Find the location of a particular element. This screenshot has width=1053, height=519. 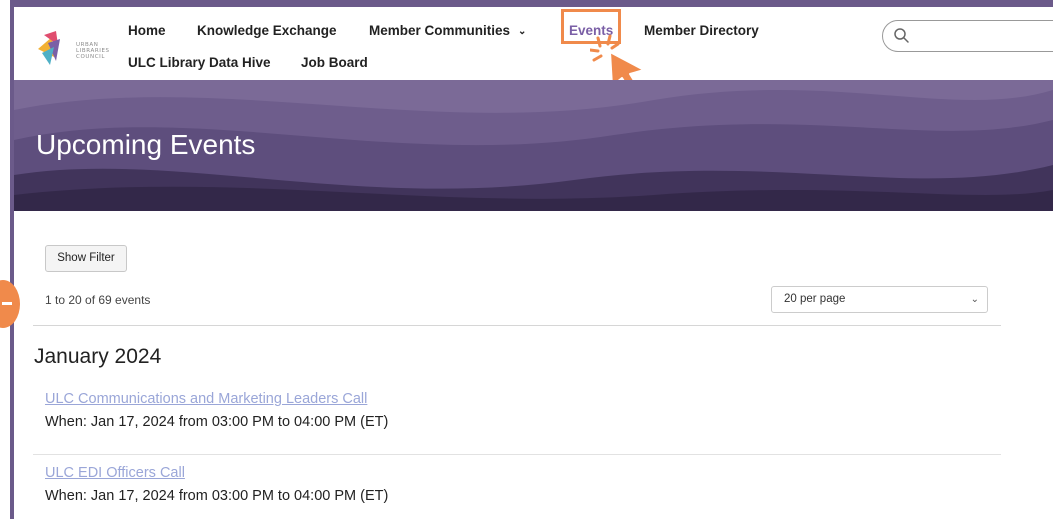

nav-data-hive: ULC Library Data Hive is located at coordinates (199, 62).